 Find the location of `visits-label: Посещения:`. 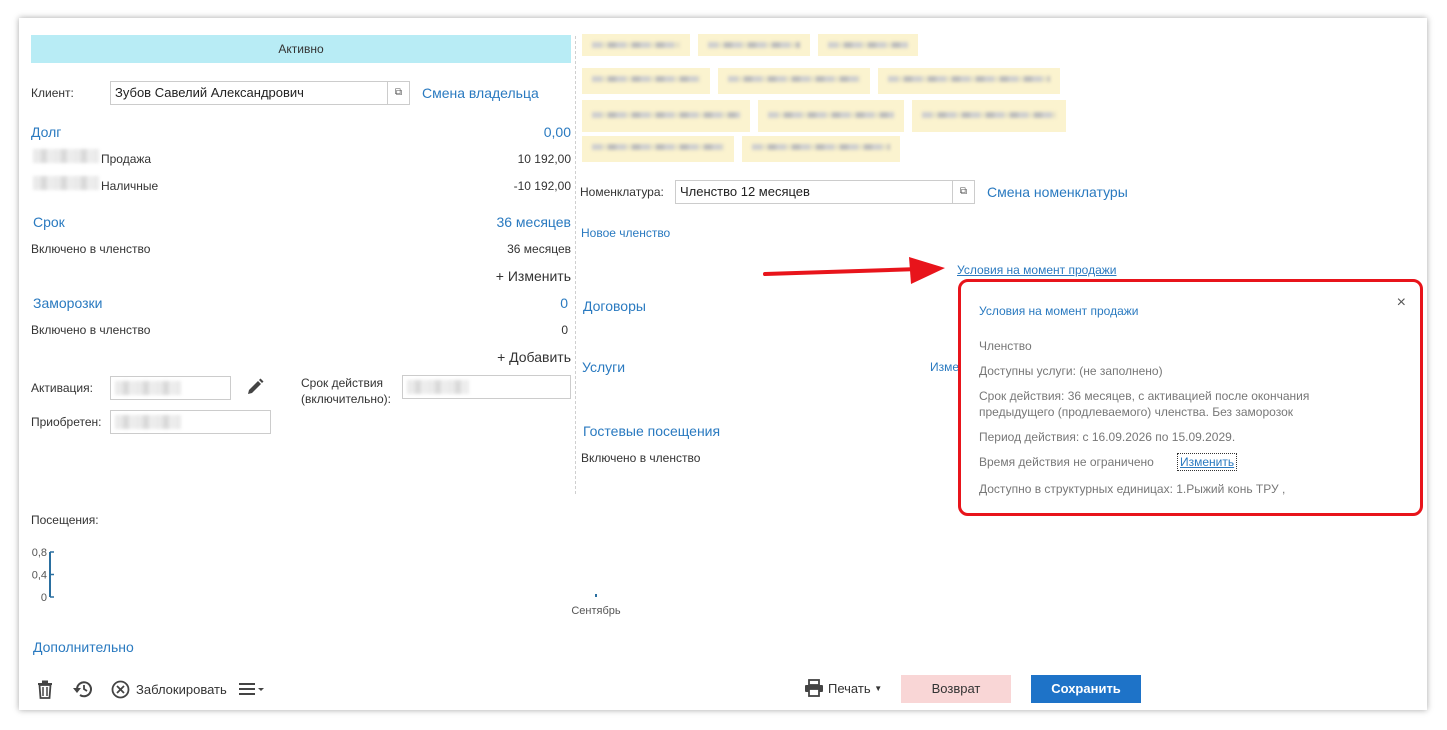

visits-label: Посещения: is located at coordinates (65, 520).